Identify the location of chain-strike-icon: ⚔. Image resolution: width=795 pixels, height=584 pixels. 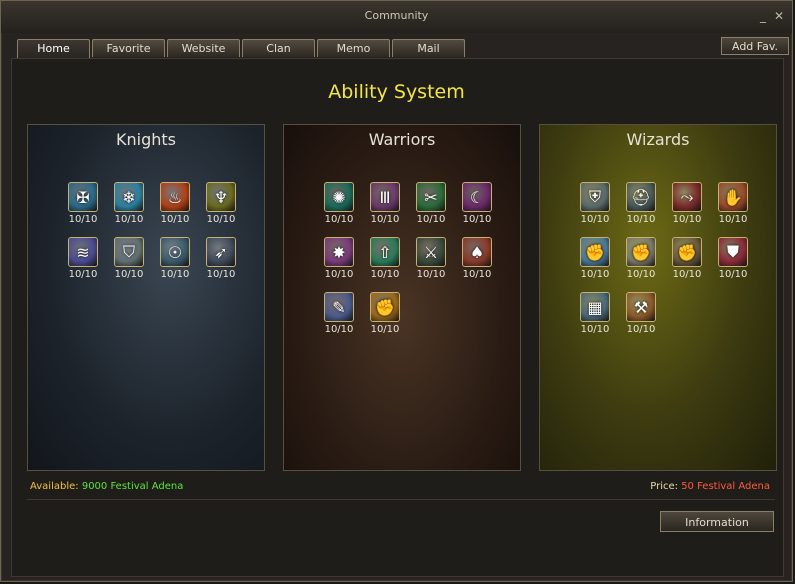
(431, 252).